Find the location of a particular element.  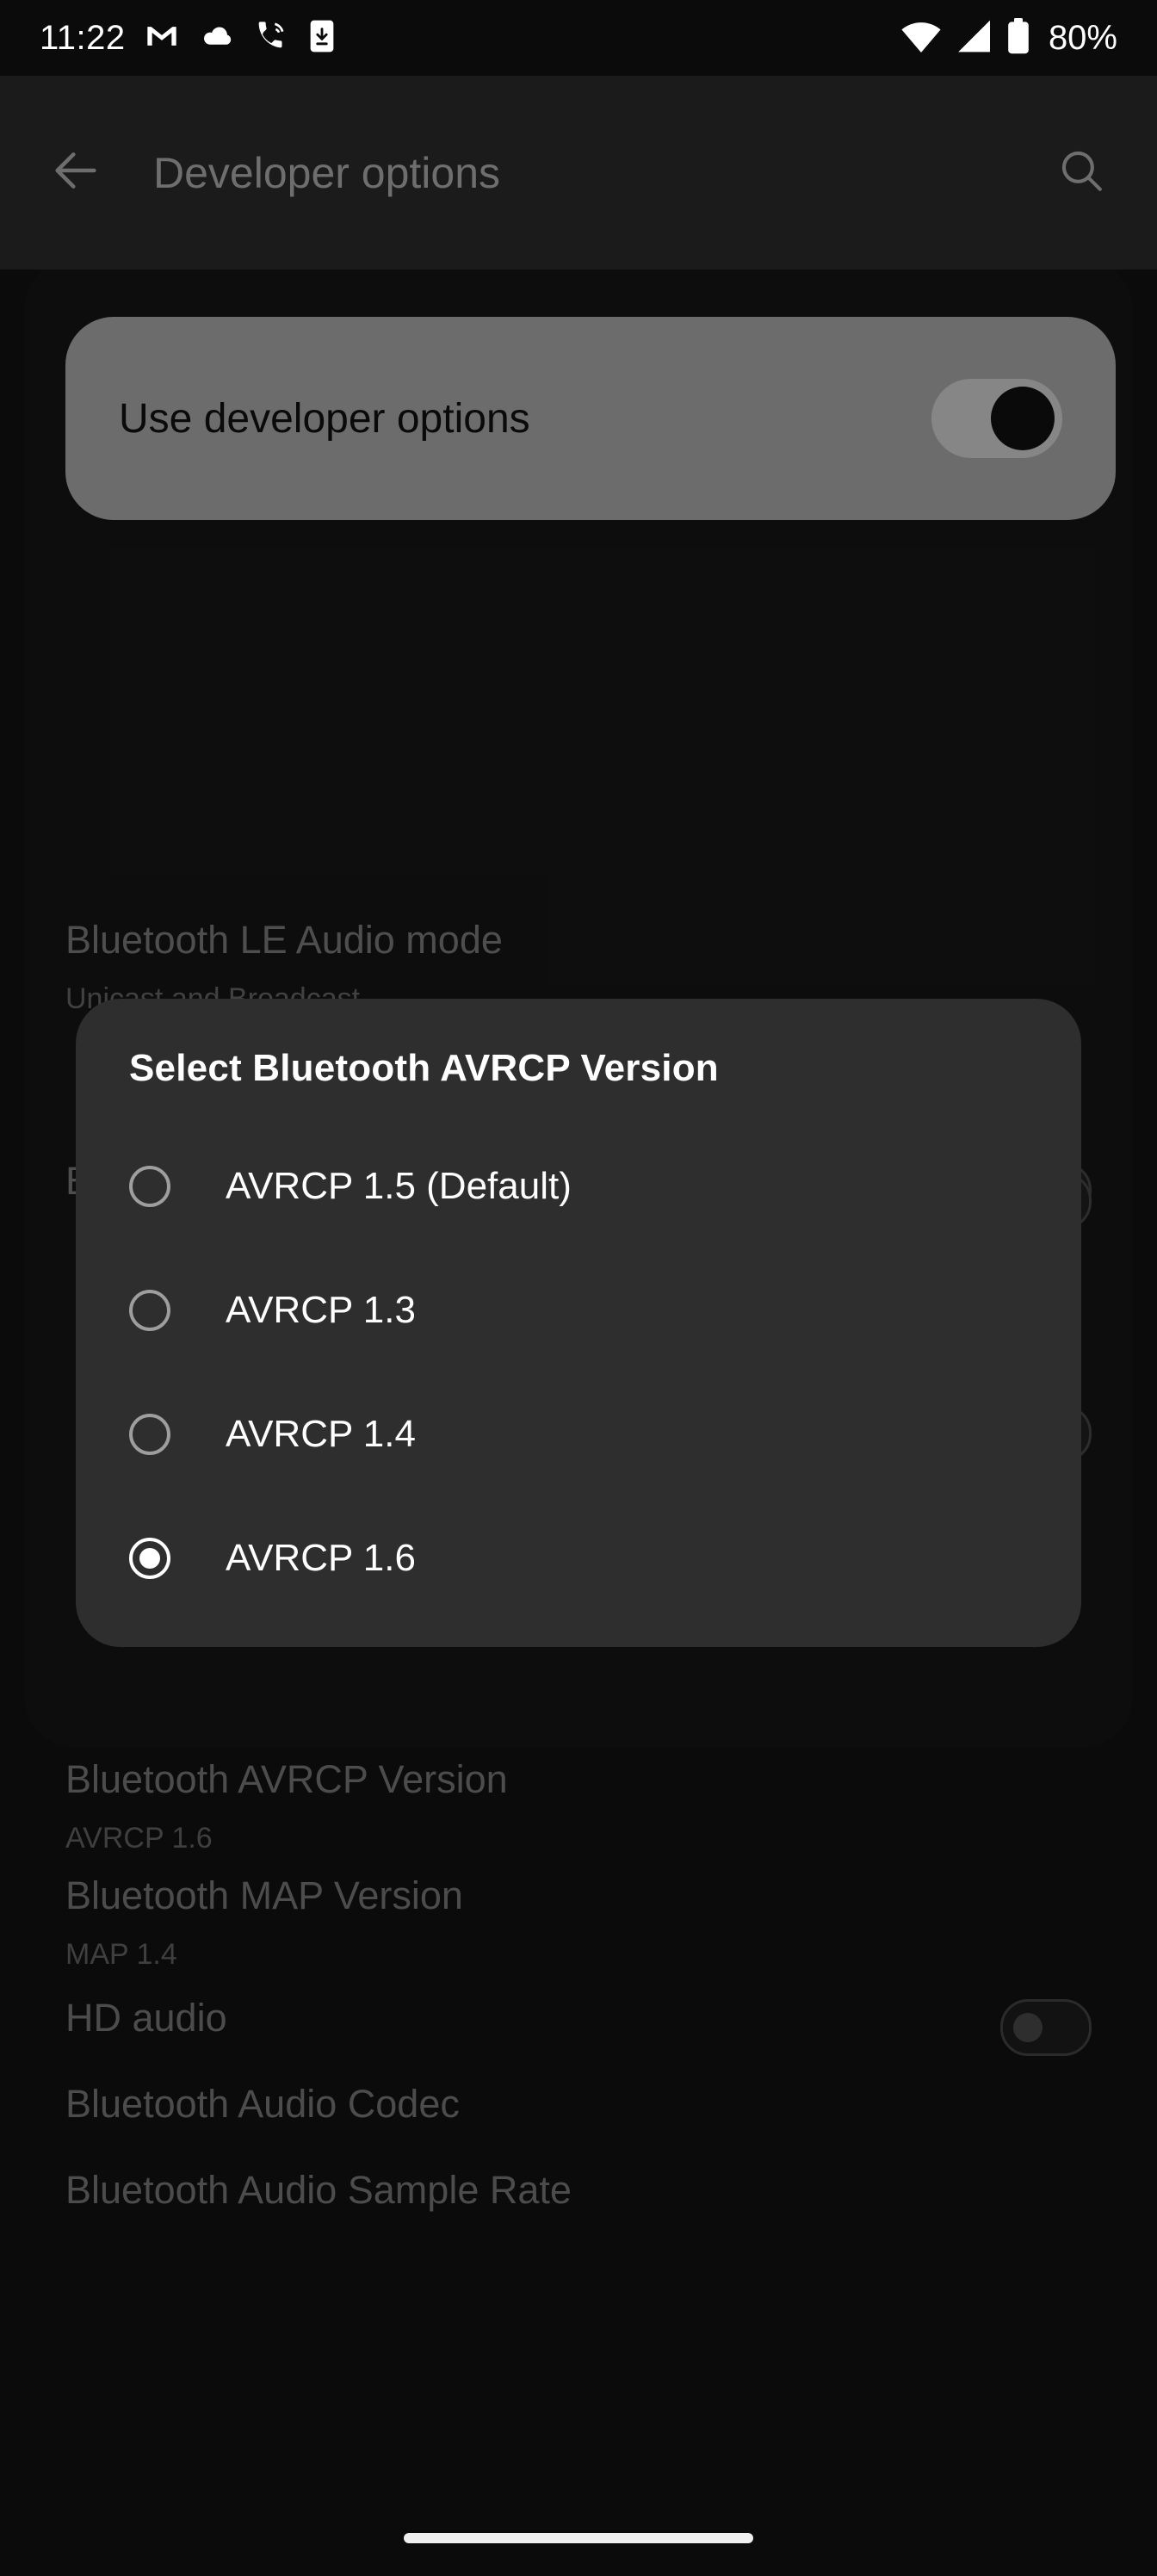

wifi-icon is located at coordinates (921, 38).